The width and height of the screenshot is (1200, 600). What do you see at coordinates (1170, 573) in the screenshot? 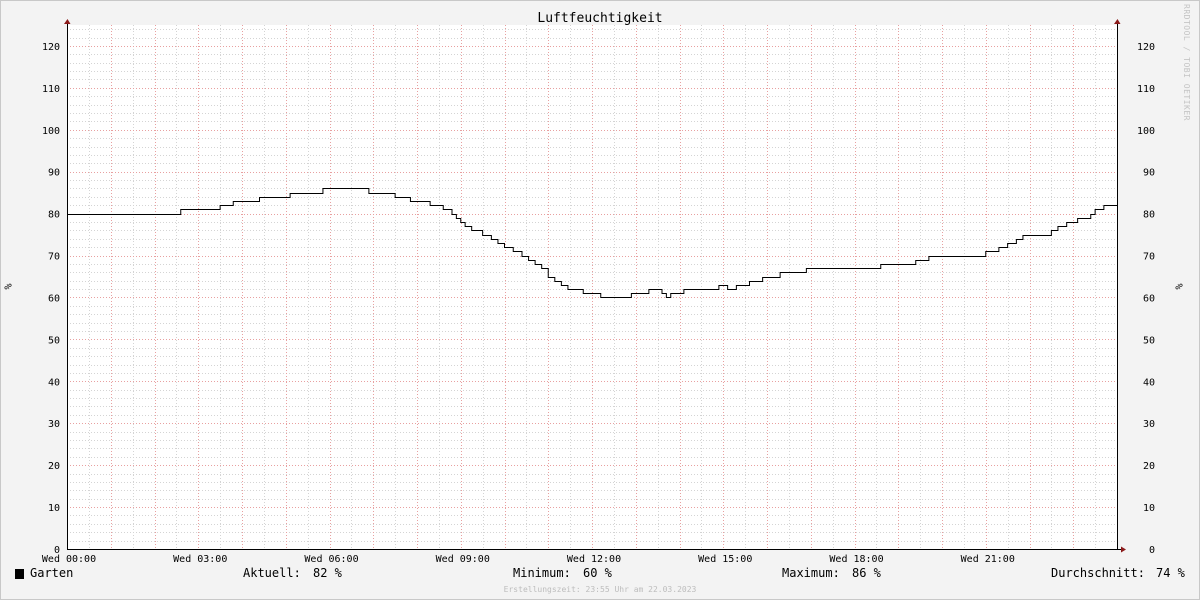
I see `average-value: 74 %` at bounding box center [1170, 573].